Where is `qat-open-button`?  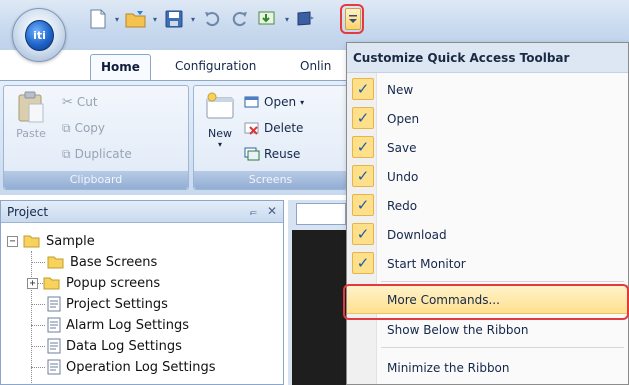 qat-open-button is located at coordinates (136, 19).